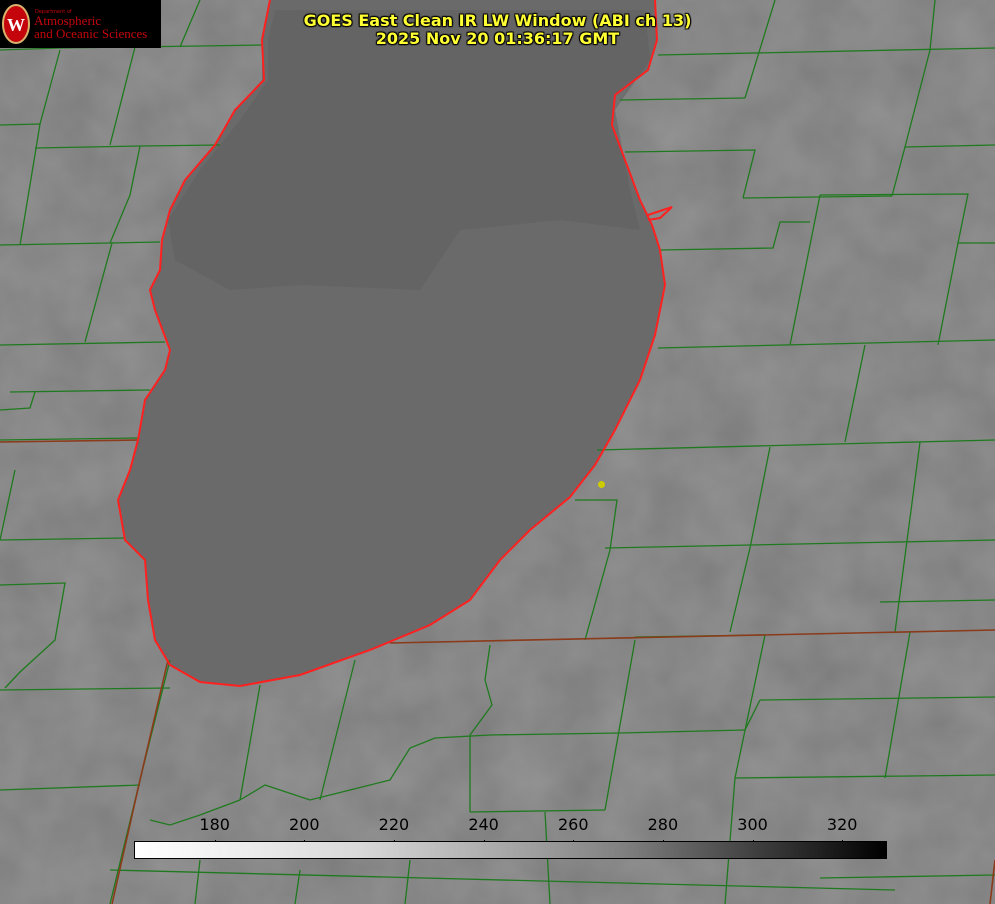  What do you see at coordinates (510, 850) in the screenshot?
I see `colorbar-gradient` at bounding box center [510, 850].